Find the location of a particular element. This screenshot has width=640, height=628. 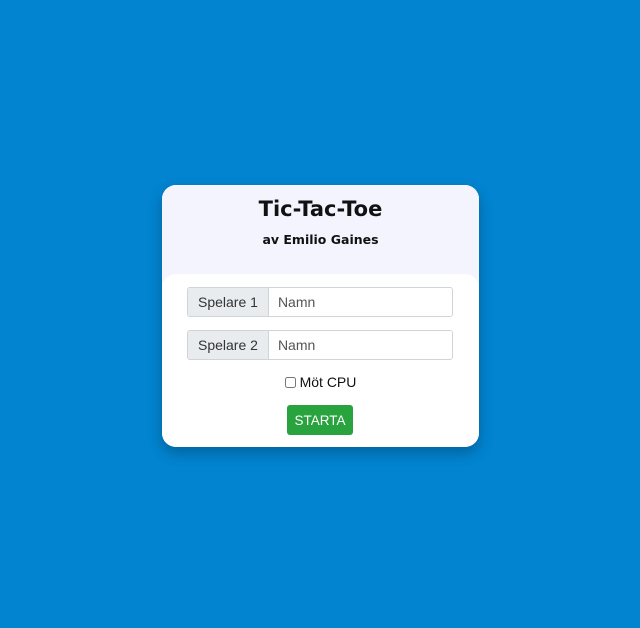

cpu-option: Möt CPU is located at coordinates (320, 382).